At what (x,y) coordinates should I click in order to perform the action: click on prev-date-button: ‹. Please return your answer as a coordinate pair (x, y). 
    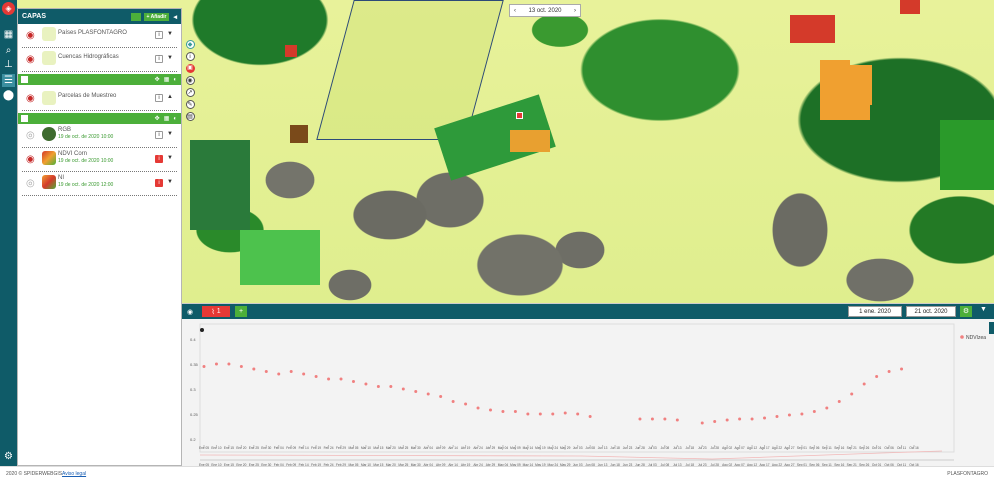
    Looking at the image, I should click on (515, 11).